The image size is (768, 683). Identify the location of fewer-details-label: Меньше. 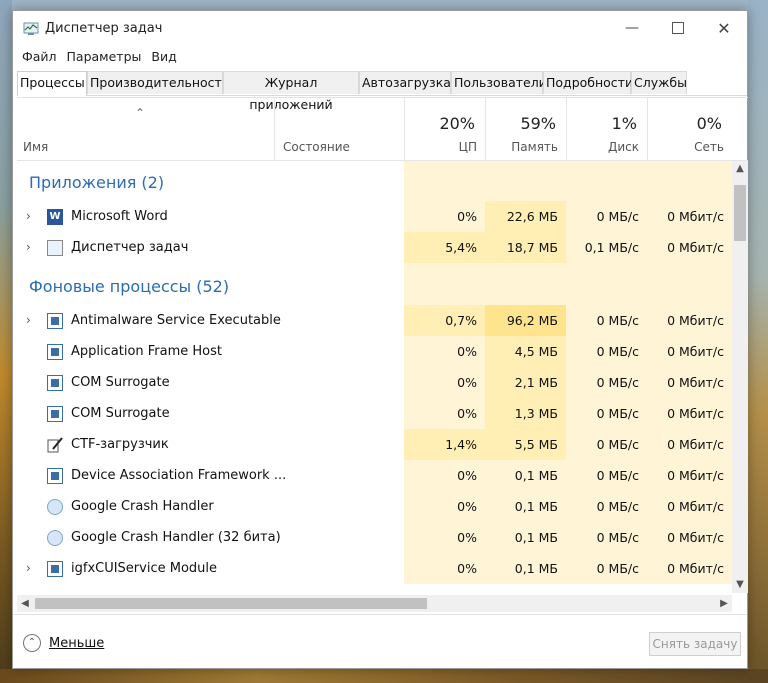
(77, 643).